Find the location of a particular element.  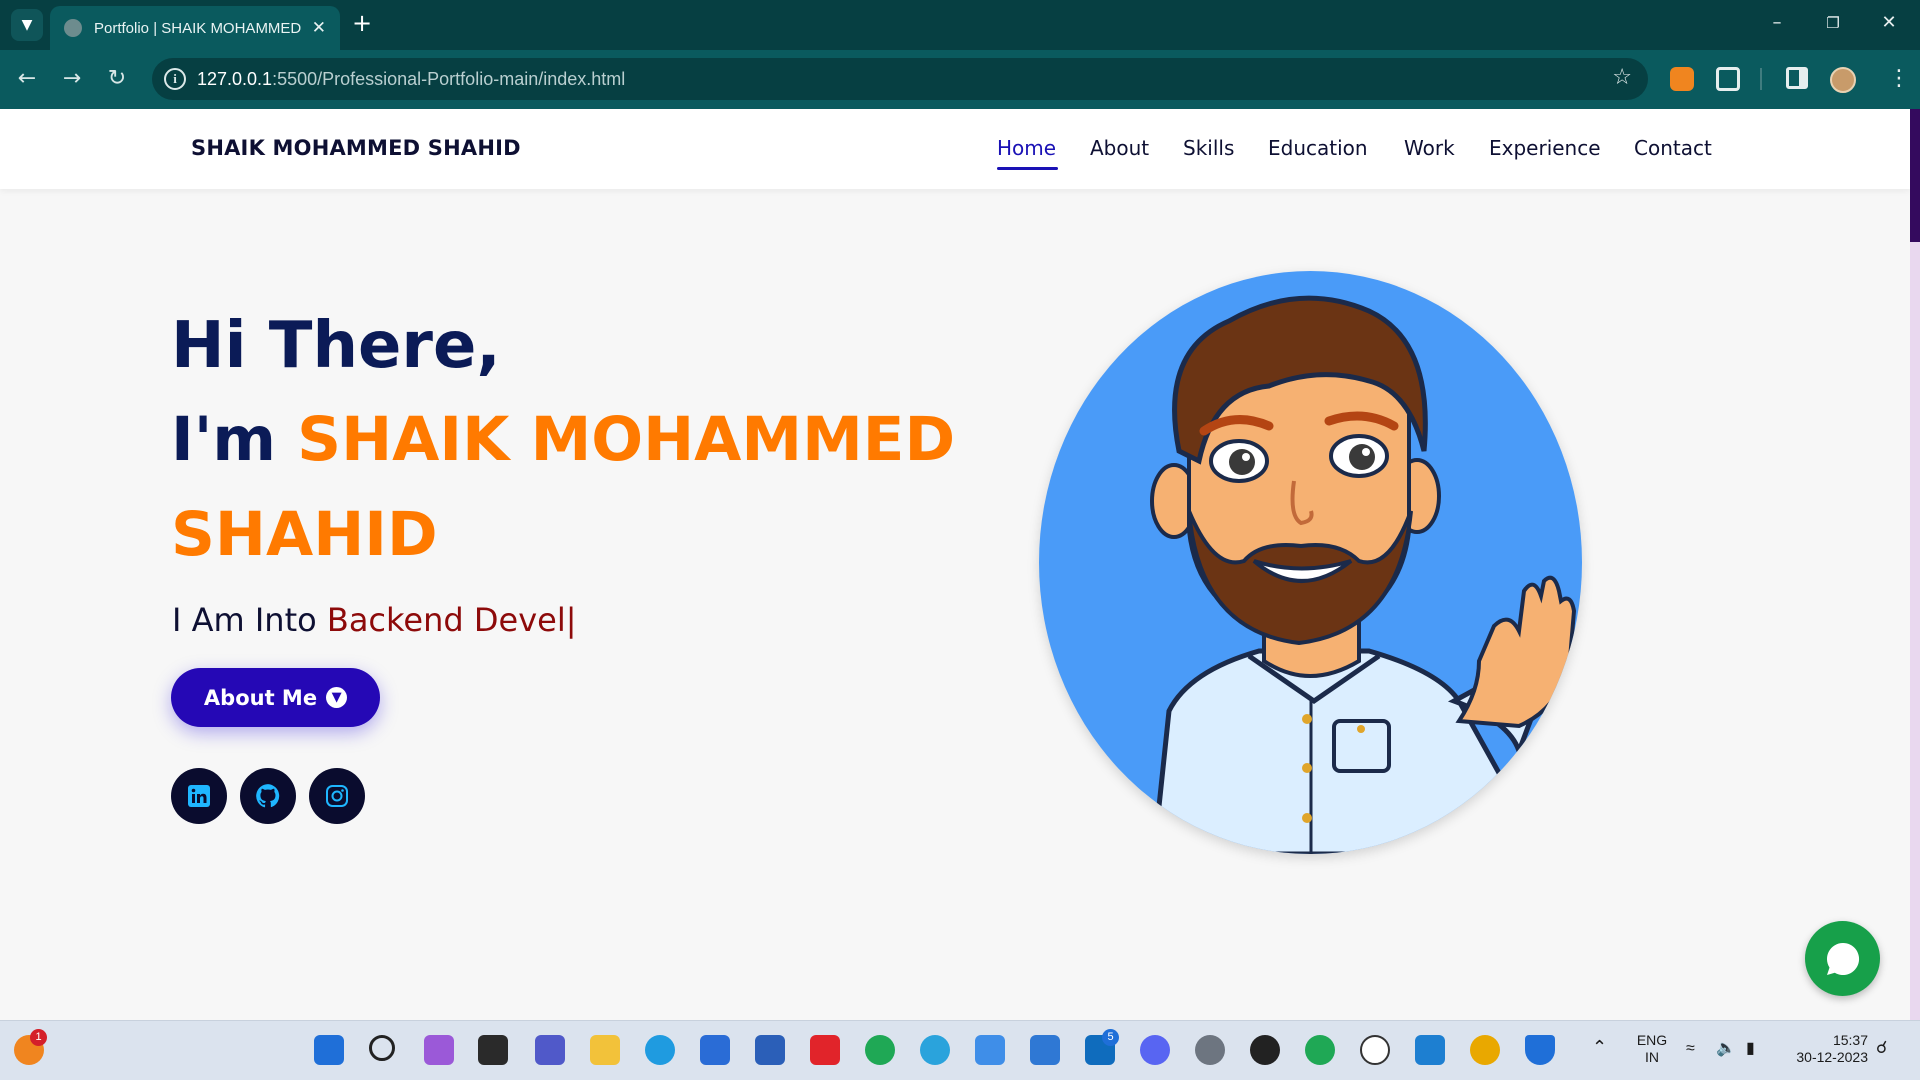

browser-tab: Portfolio | SHAIK MOHAMMED ✕ is located at coordinates (195, 28).